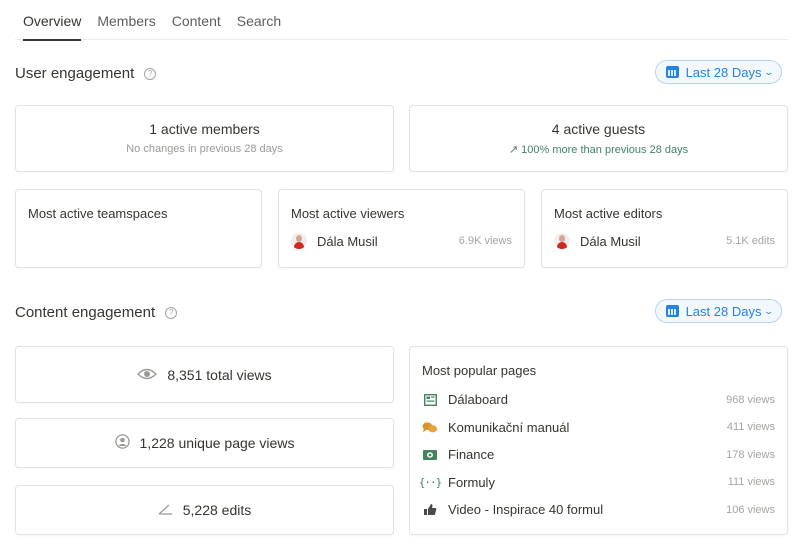 Image resolution: width=800 pixels, height=545 pixels. I want to click on active-guests-change: ↗ 100% more than previous 28 days, so click(598, 149).